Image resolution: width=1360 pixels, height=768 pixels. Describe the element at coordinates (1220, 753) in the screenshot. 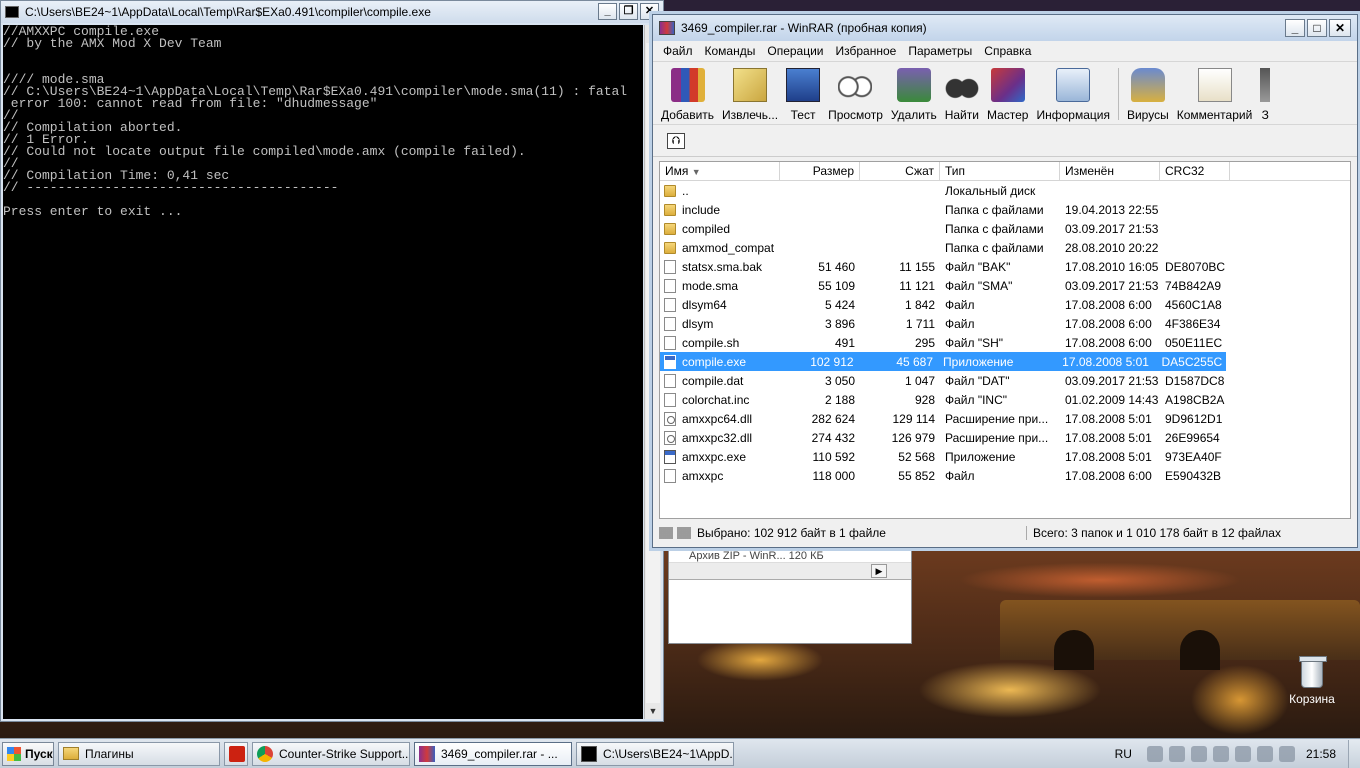

I see `tray-flag-icon` at that location.